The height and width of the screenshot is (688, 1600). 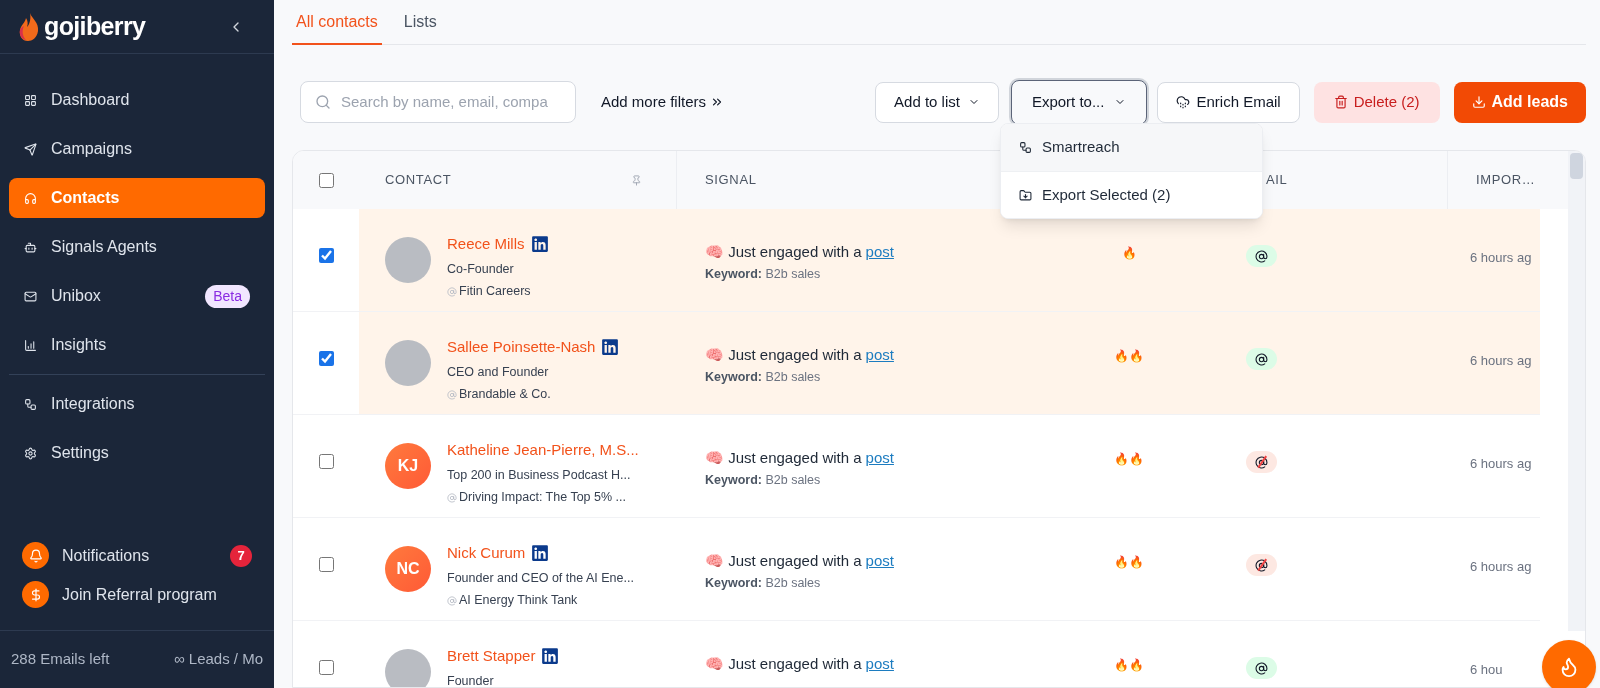 I want to click on robot-icon, so click(x=30, y=247).